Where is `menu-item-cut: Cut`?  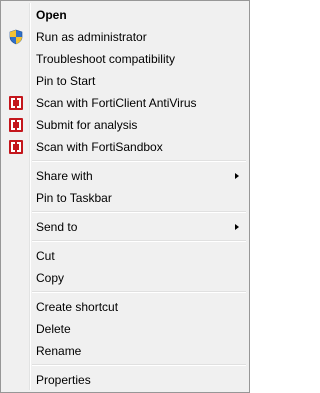
menu-item-cut: Cut is located at coordinates (125, 256).